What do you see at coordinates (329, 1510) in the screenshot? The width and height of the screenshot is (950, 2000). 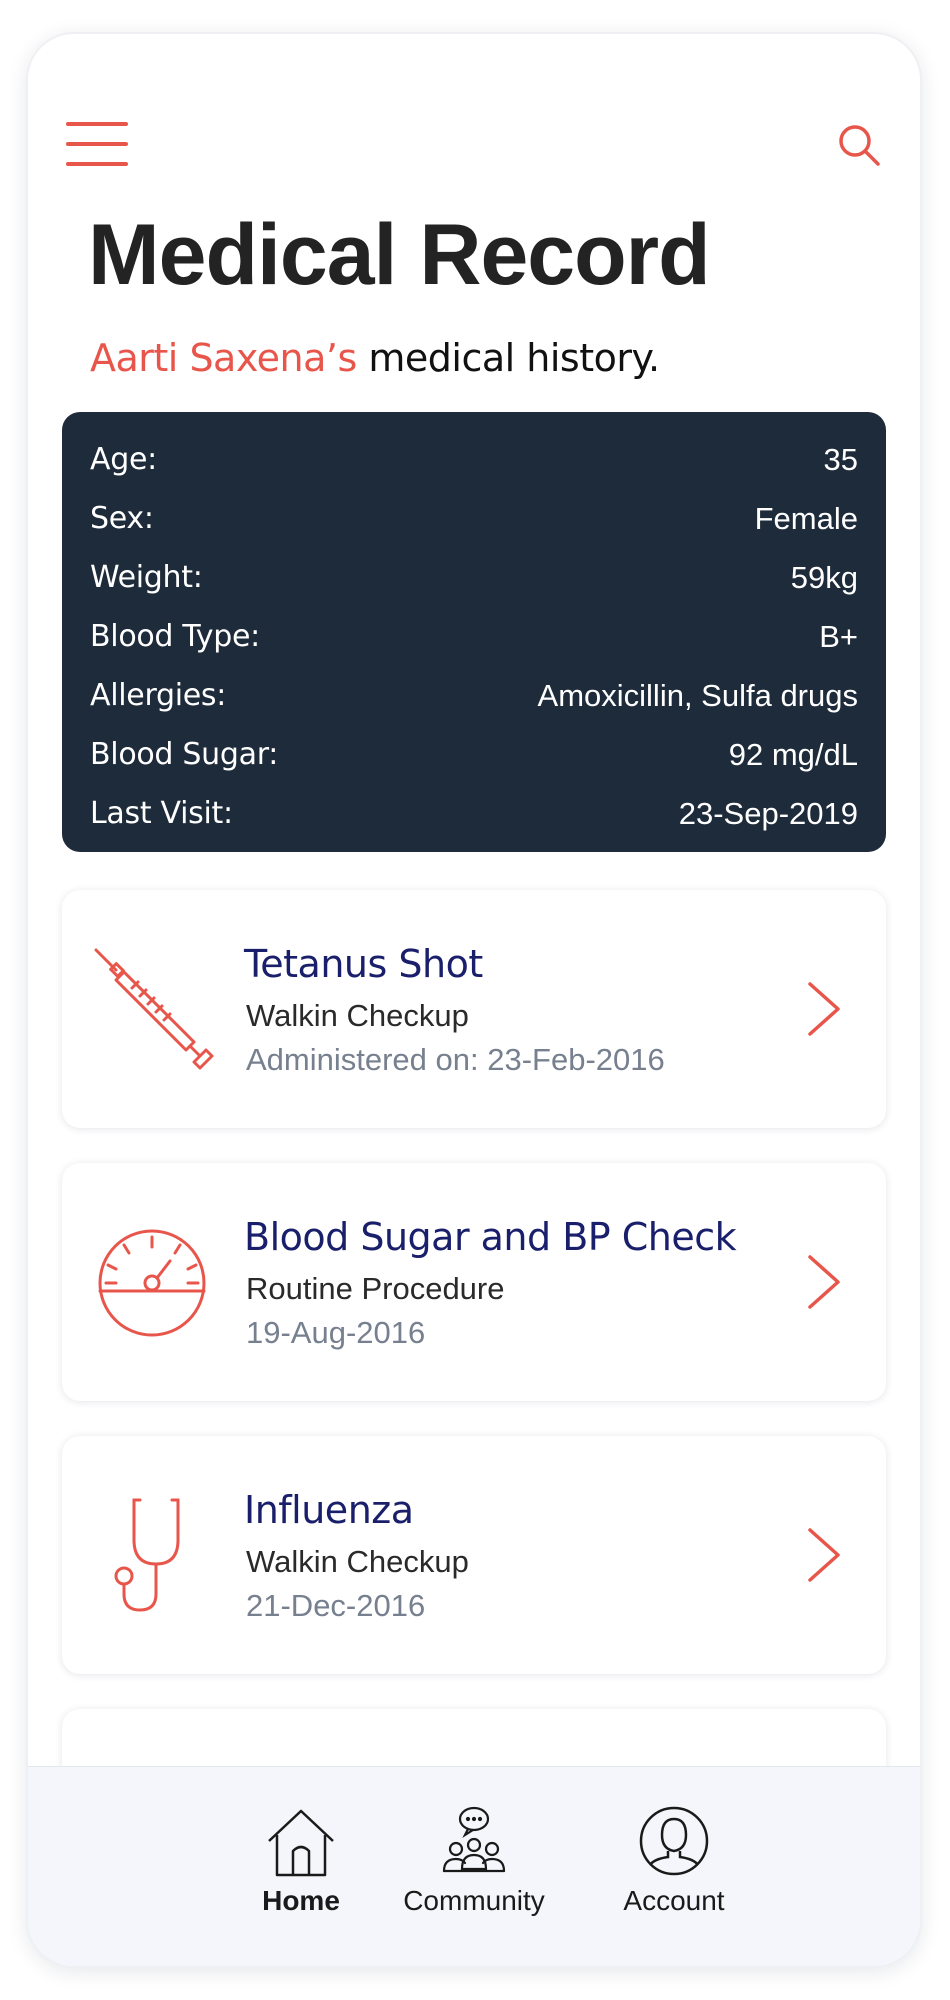 I see `record-title: Influenza` at bounding box center [329, 1510].